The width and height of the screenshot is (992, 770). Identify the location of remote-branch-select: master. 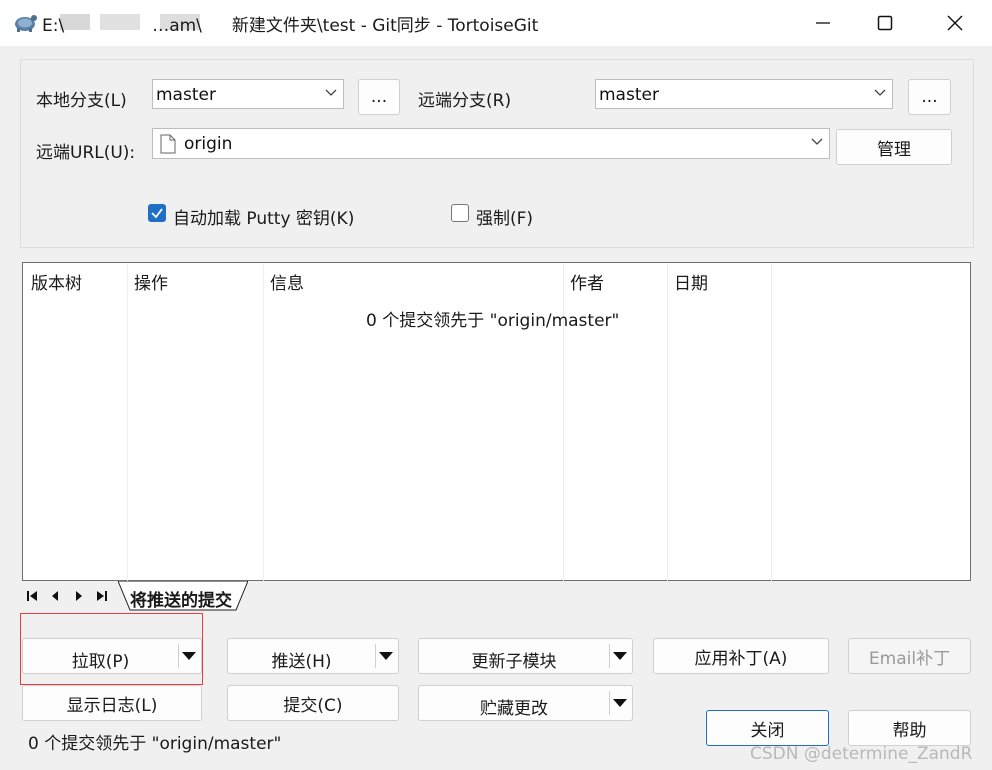
(744, 94).